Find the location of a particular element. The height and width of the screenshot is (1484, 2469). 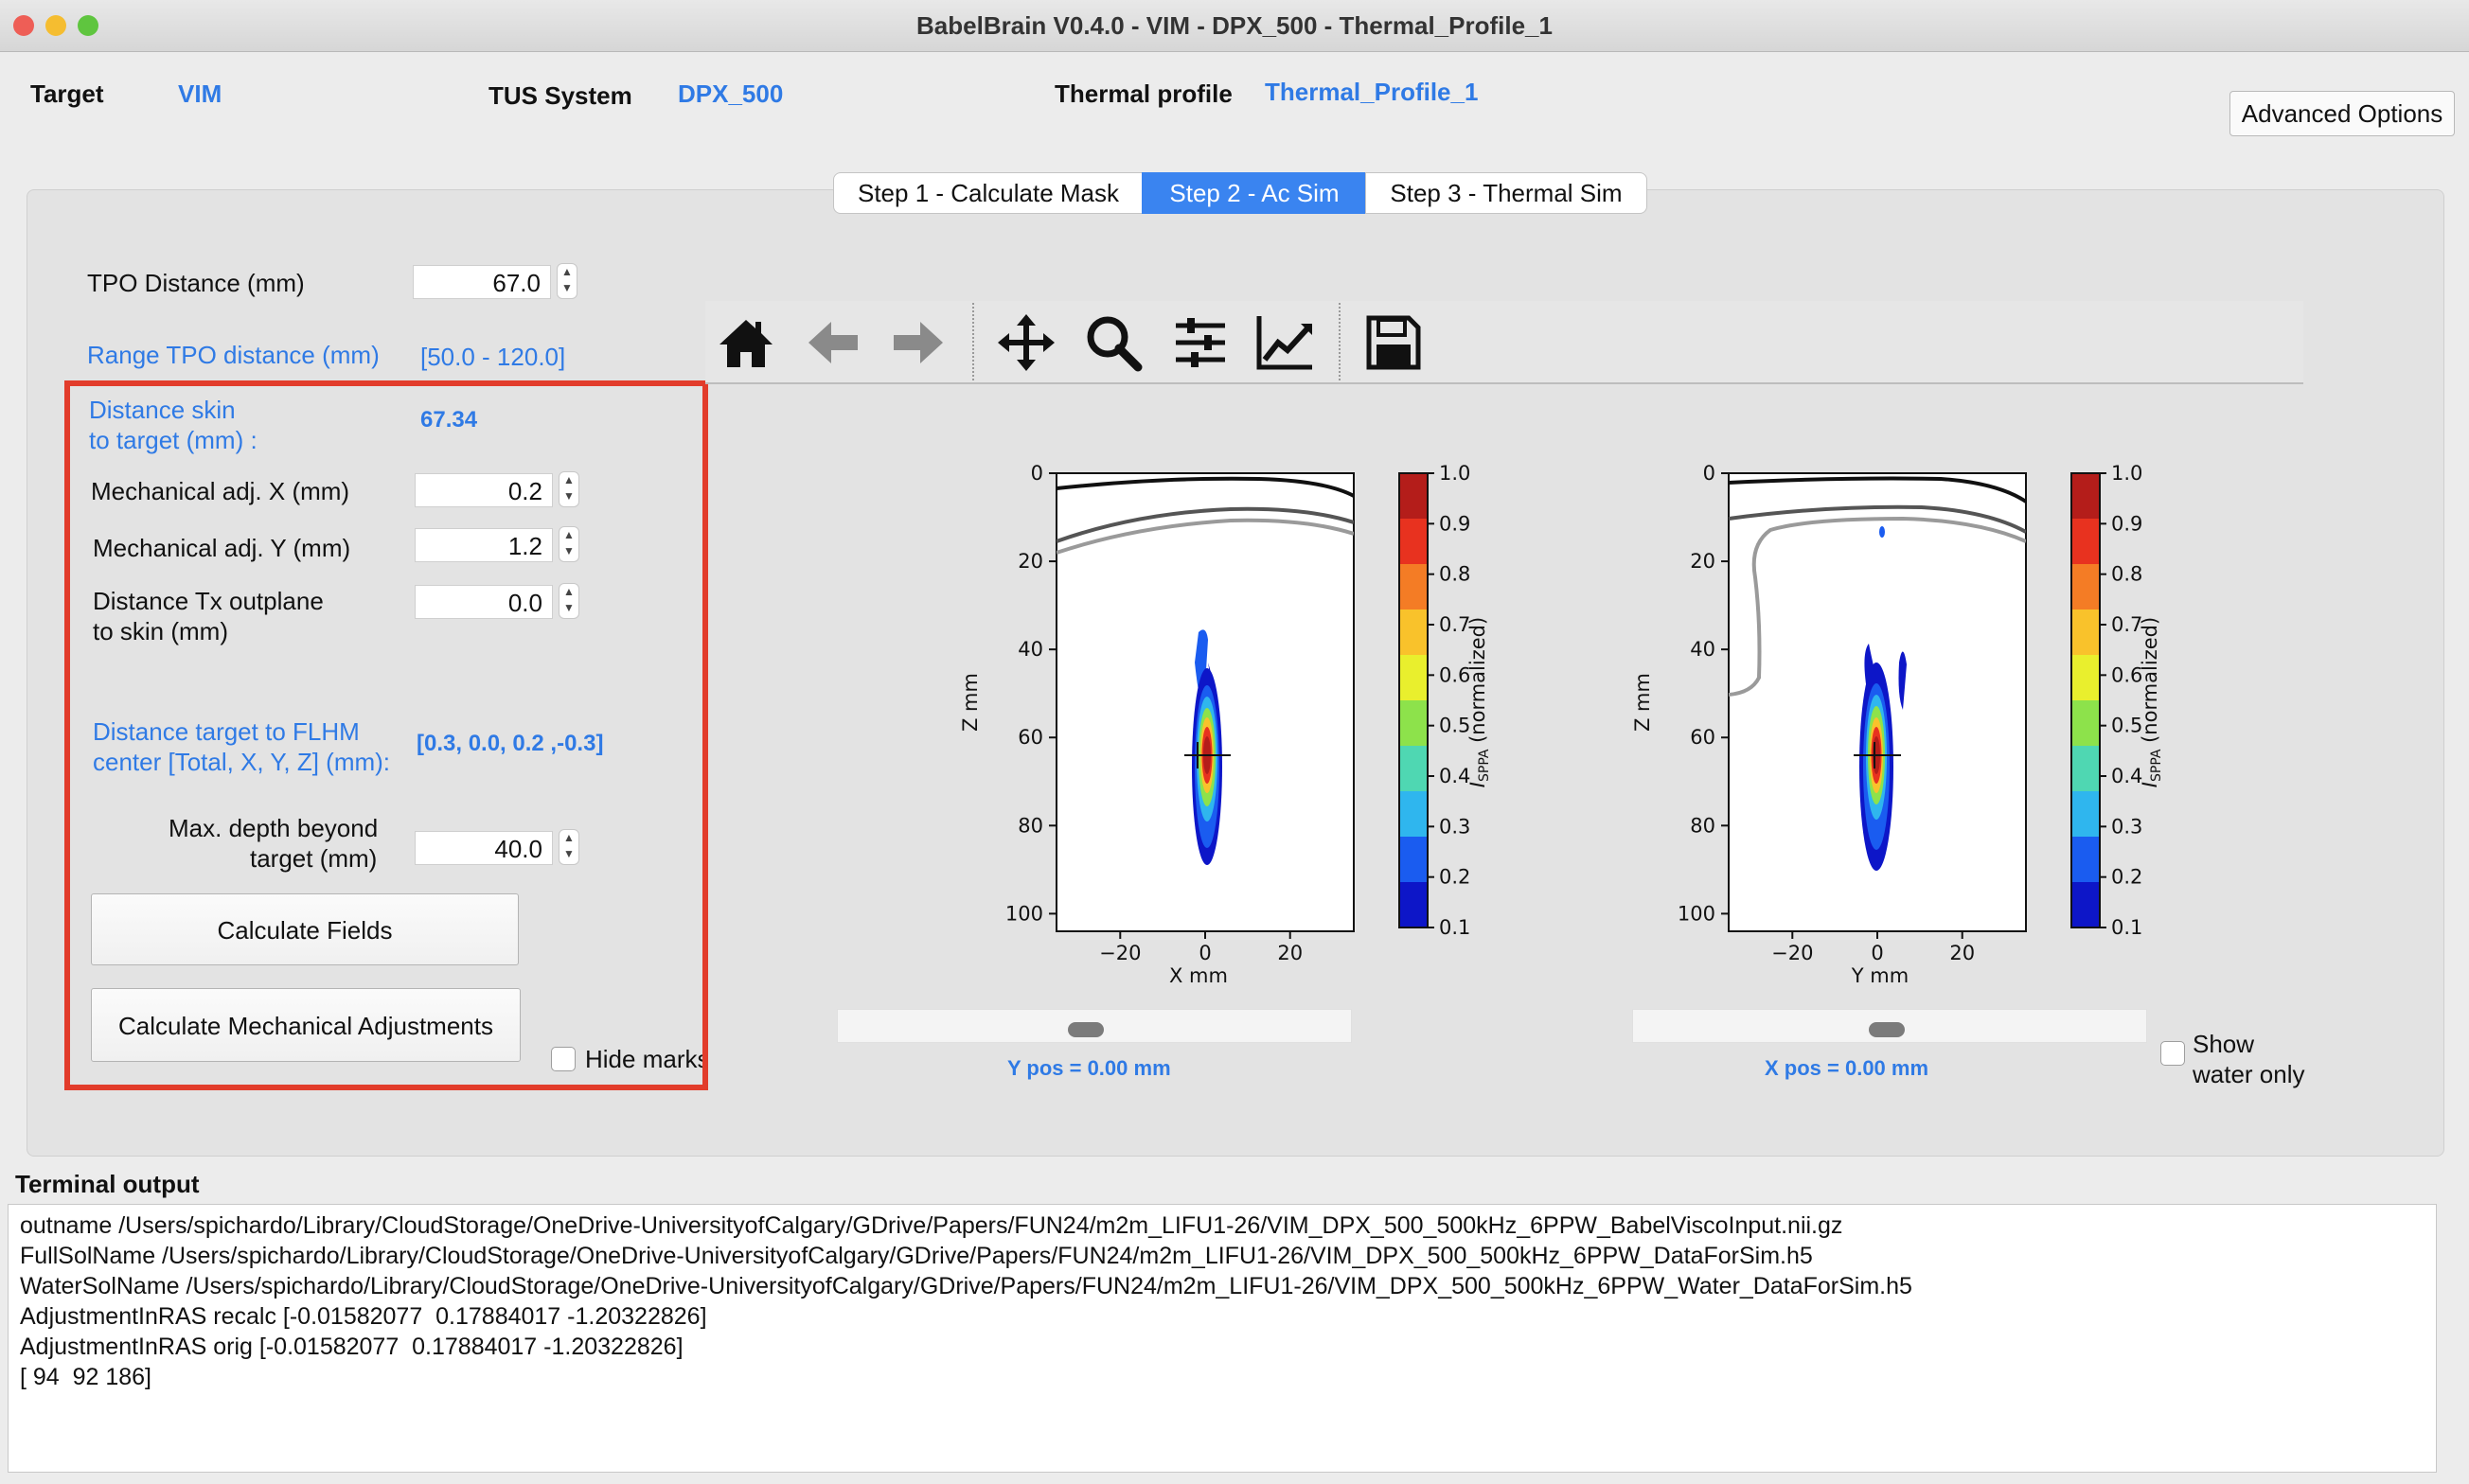

target-value: VIM is located at coordinates (200, 94).